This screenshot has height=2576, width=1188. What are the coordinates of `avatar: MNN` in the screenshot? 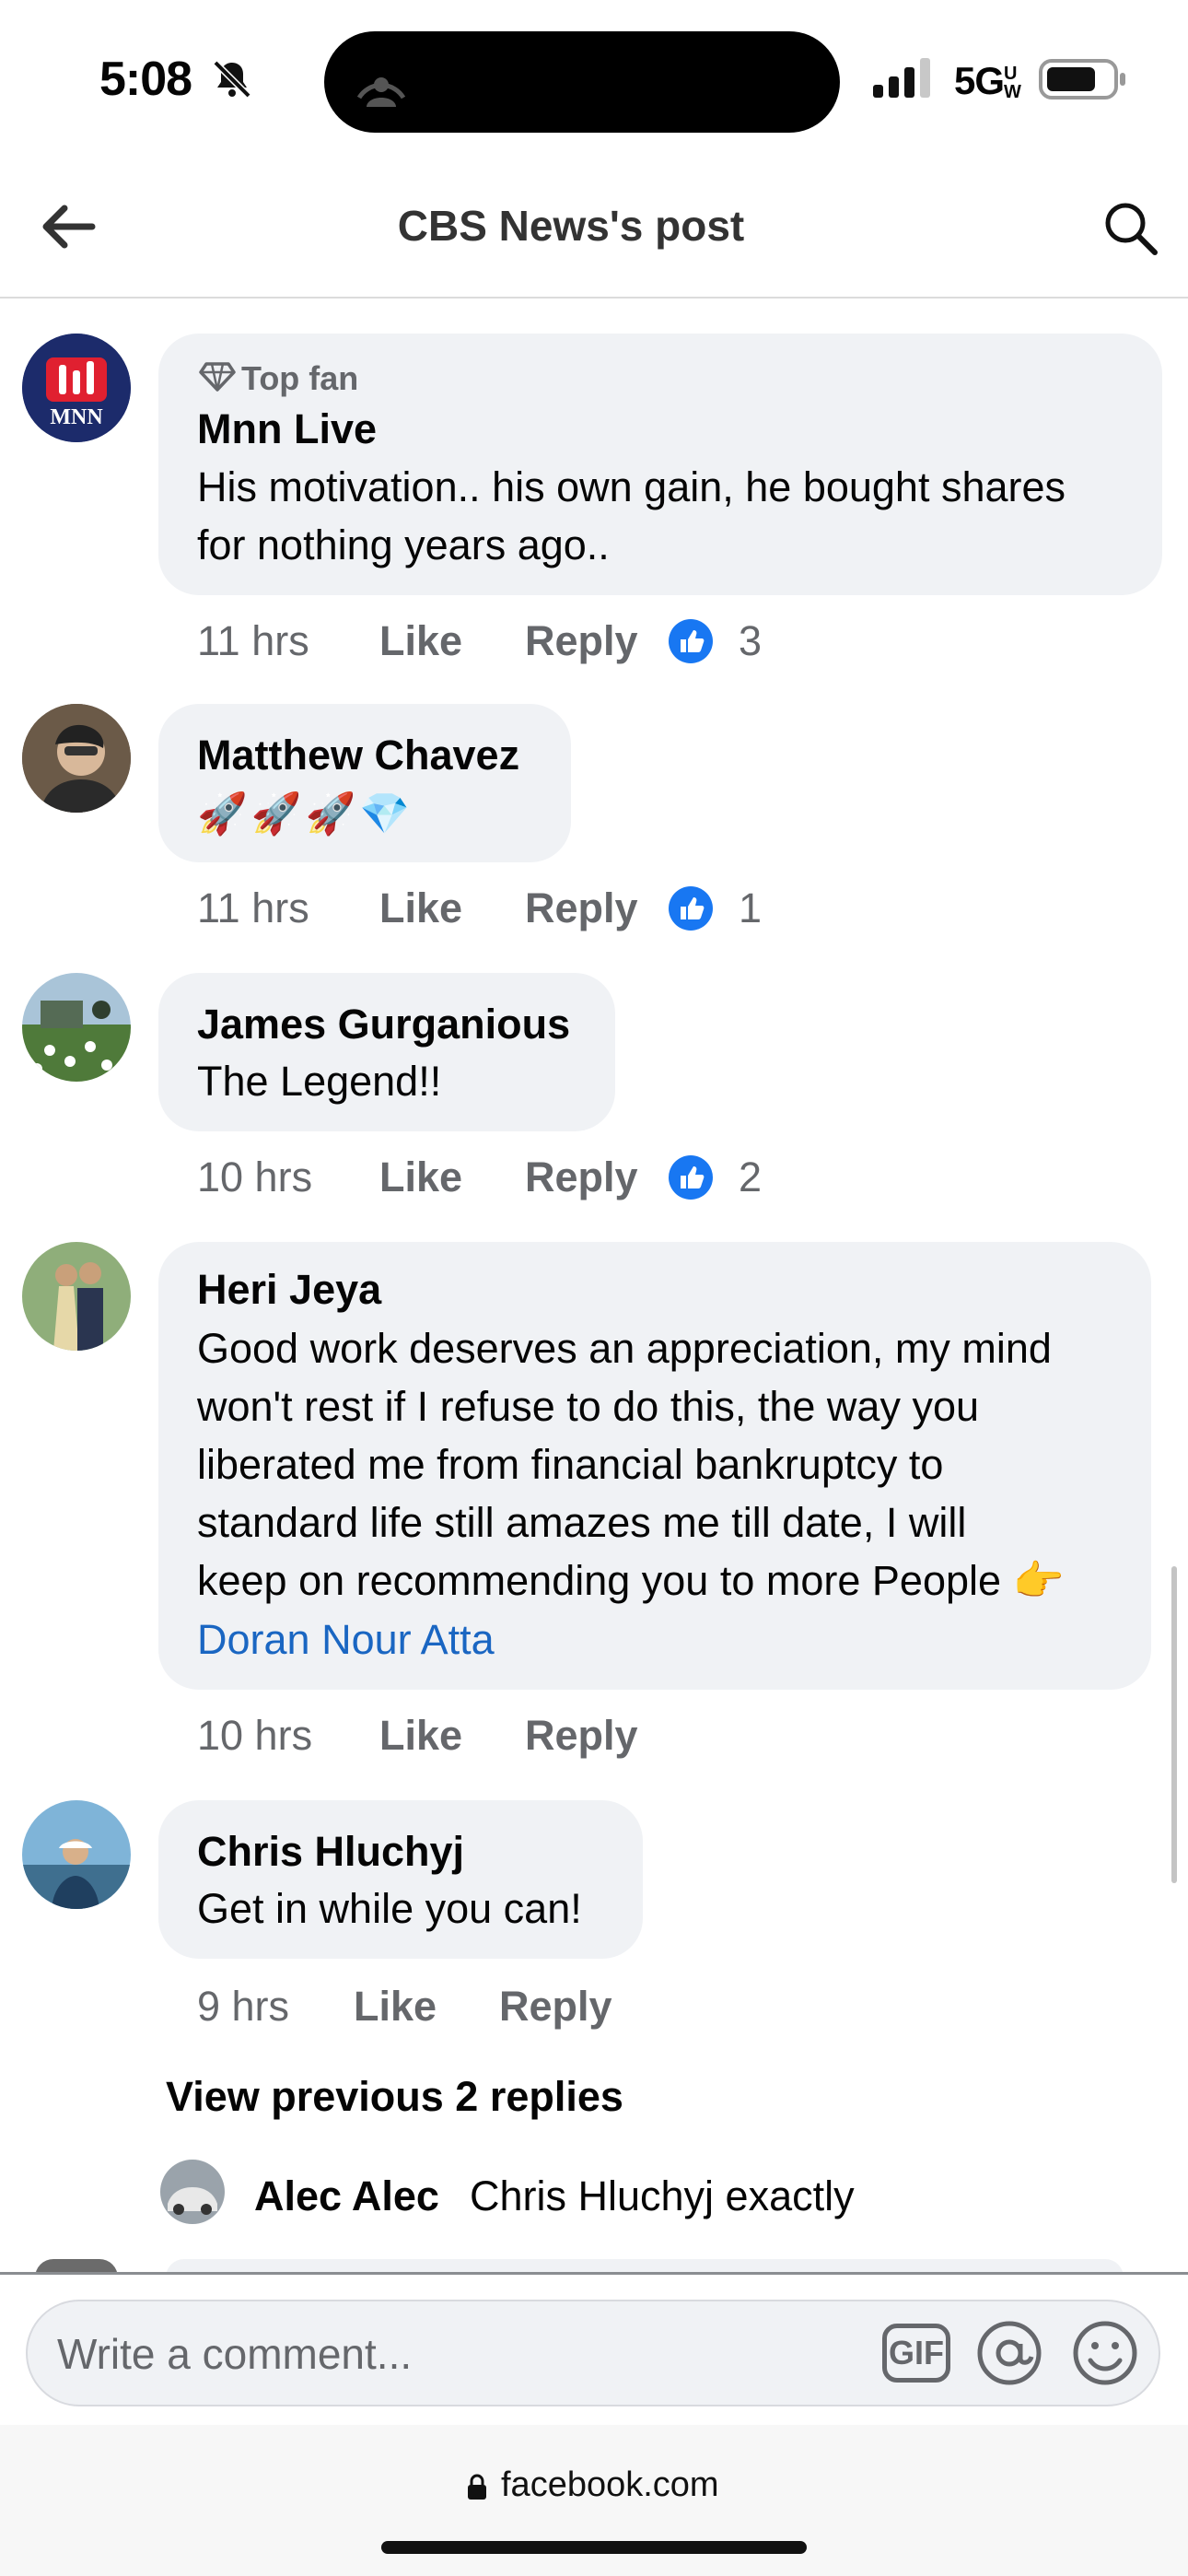 It's located at (76, 388).